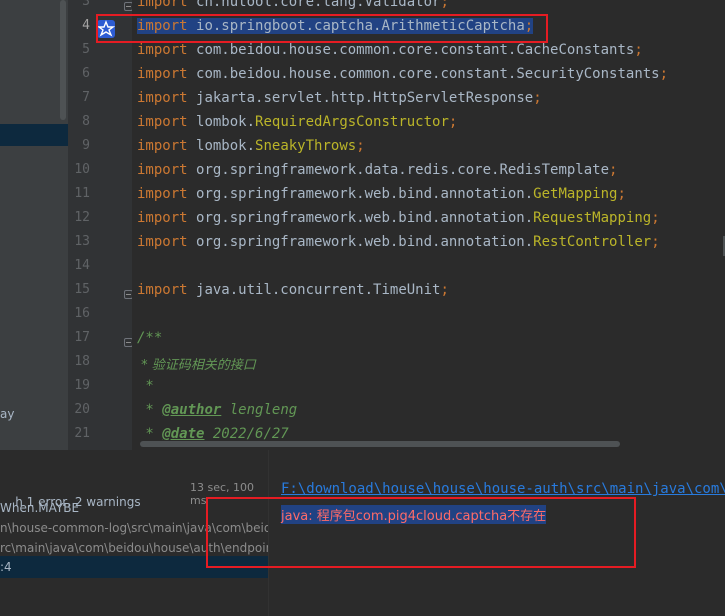  What do you see at coordinates (183, 434) in the screenshot?
I see `doc-tag: @date` at bounding box center [183, 434].